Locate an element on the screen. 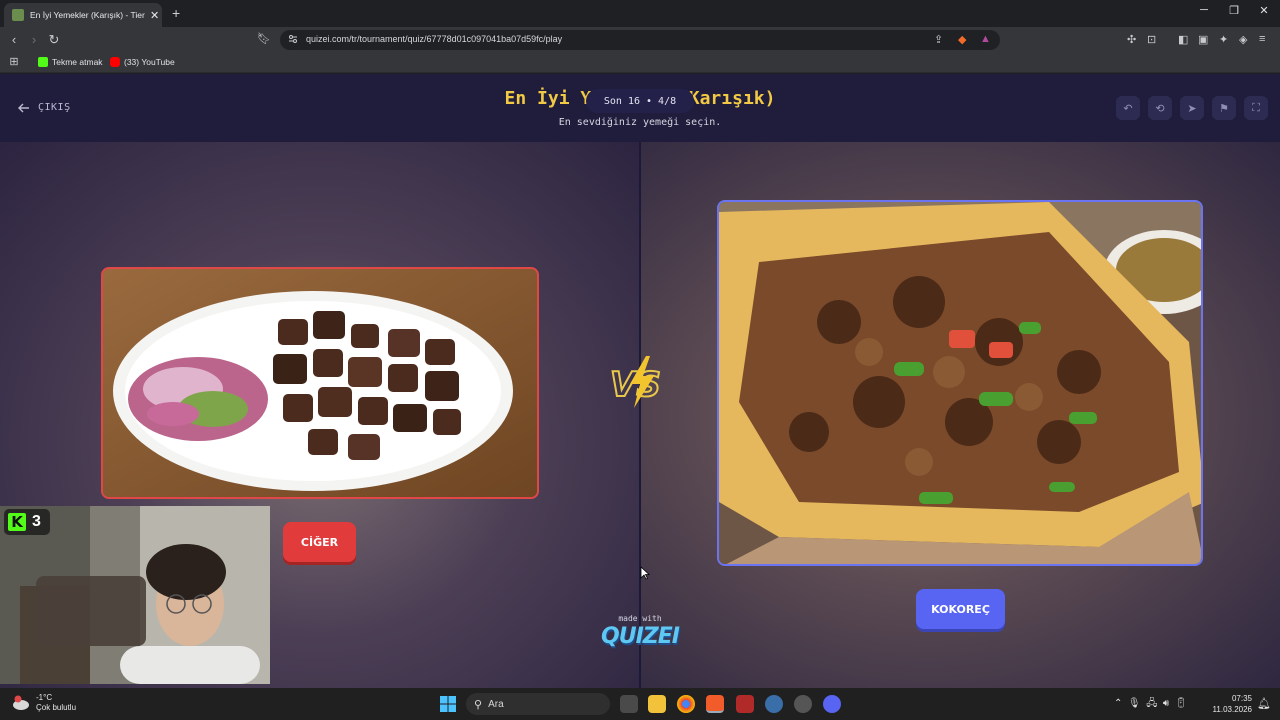 This screenshot has height=720, width=1280. kick-icon is located at coordinates (43, 62).